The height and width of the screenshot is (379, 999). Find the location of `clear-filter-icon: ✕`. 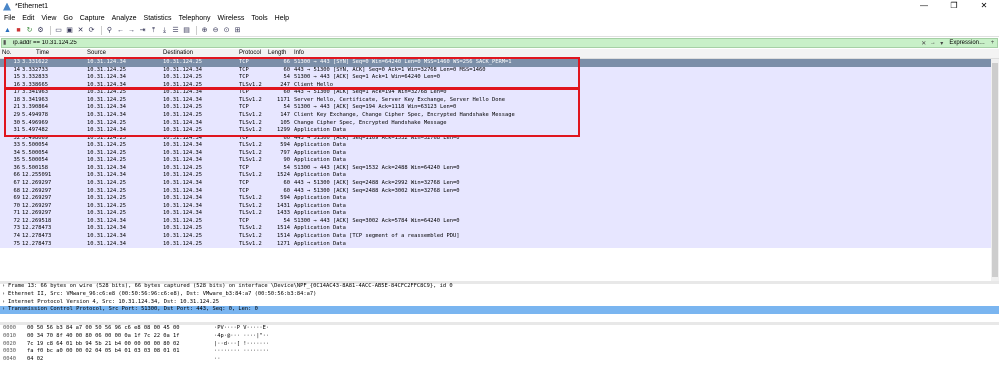

clear-filter-icon: ✕ is located at coordinates (923, 43).